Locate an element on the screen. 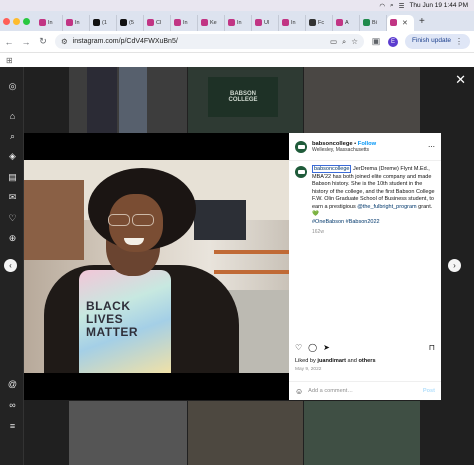  address-bar: ⚙ instagram.com/p/CdV4FWXuBn5/ ▭ ⌕ ☆ is located at coordinates (209, 41).